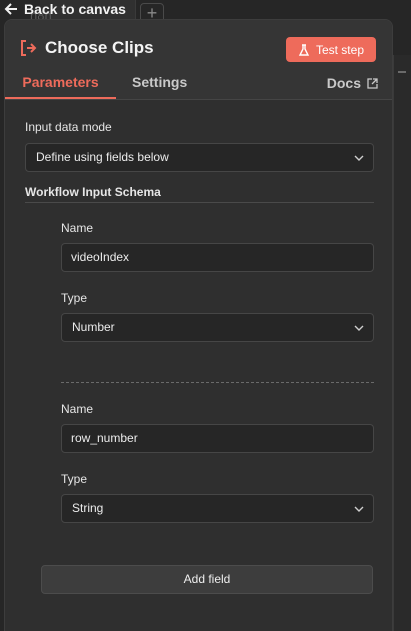 This screenshot has width=411, height=631. What do you see at coordinates (10, 9) in the screenshot?
I see `arrow-left-icon` at bounding box center [10, 9].